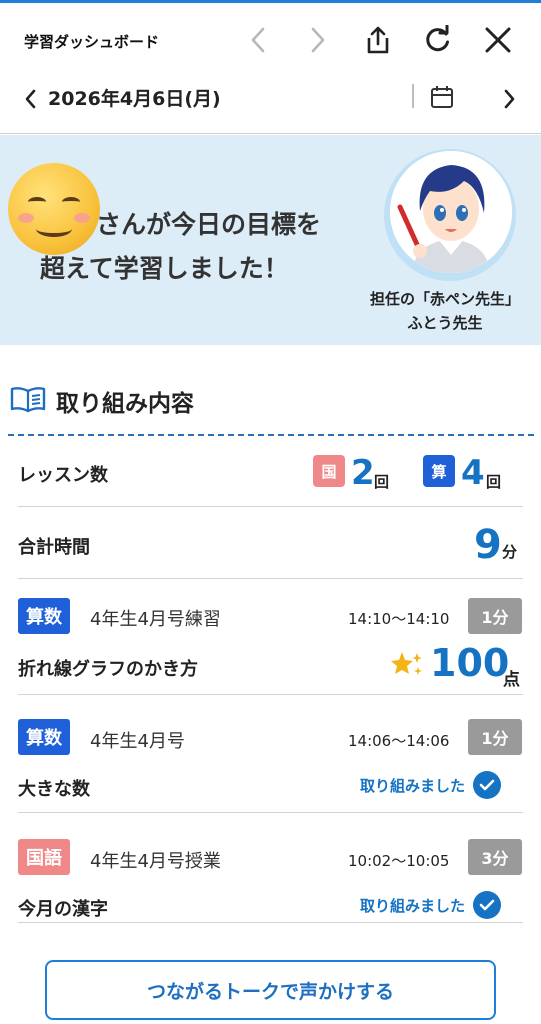  I want to click on date-bar: 2026年4月6日(月), so click(270, 105).